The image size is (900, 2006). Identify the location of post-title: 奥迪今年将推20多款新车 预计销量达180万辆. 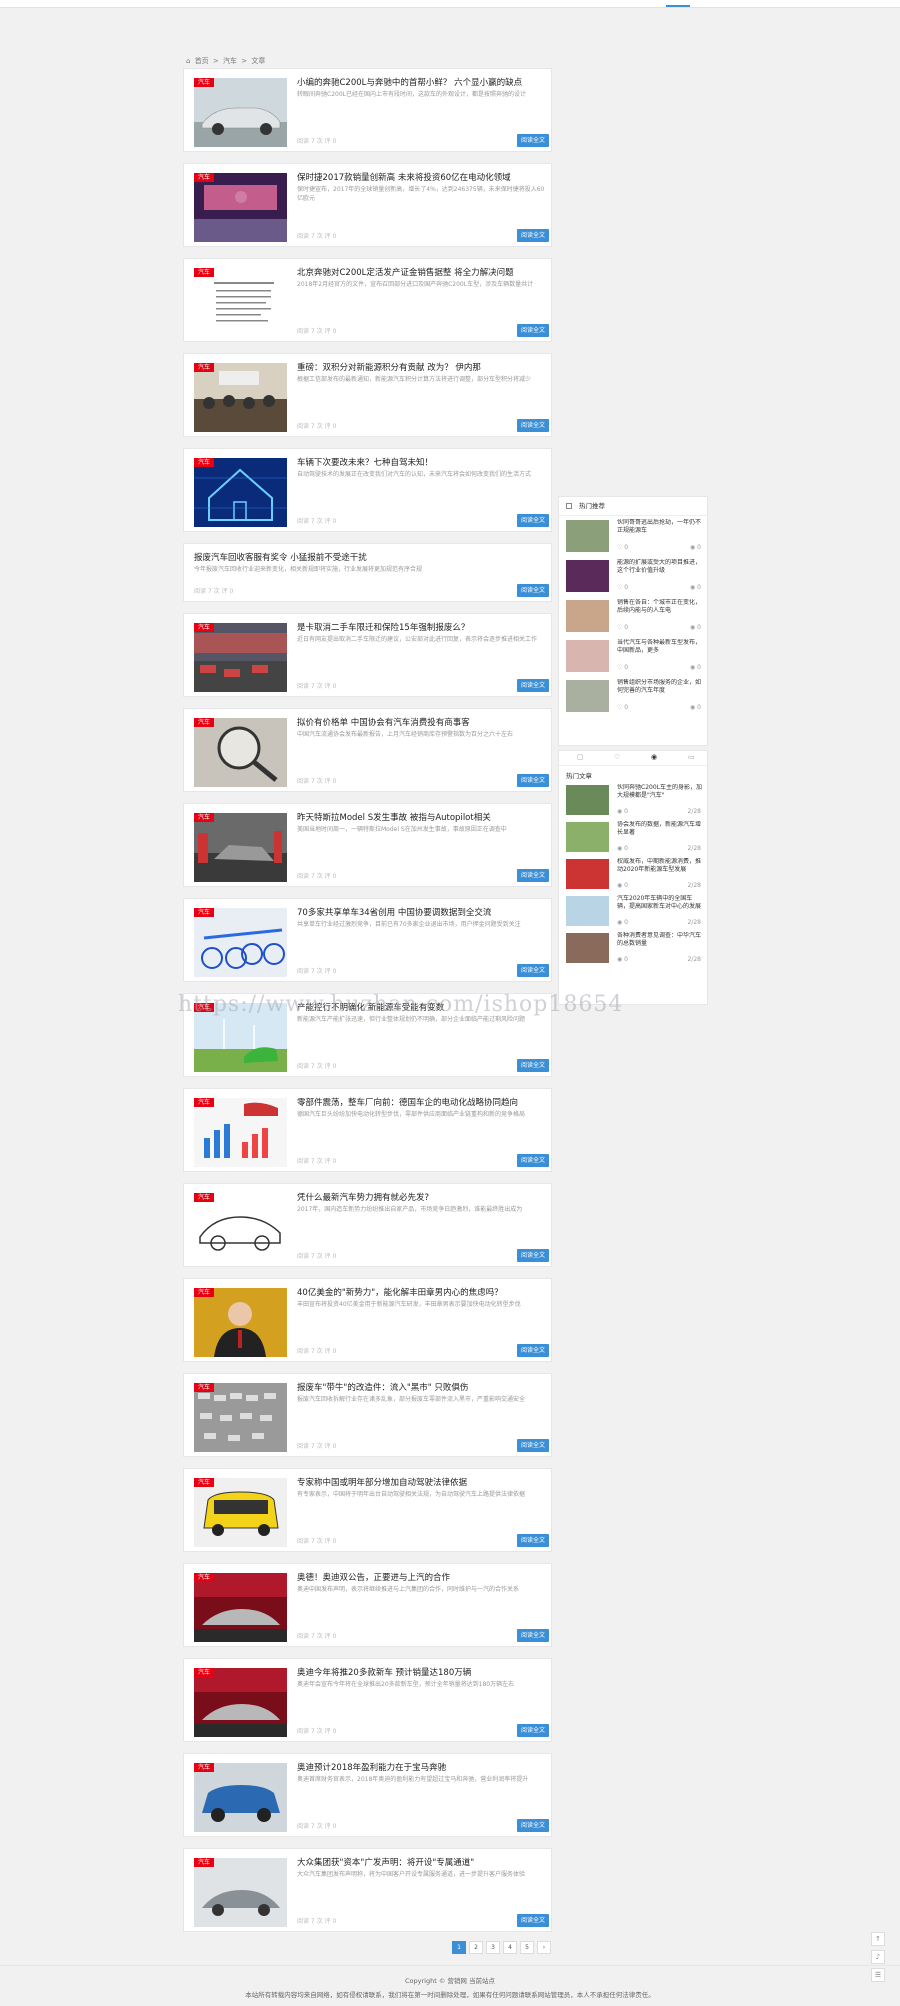
(422, 1672).